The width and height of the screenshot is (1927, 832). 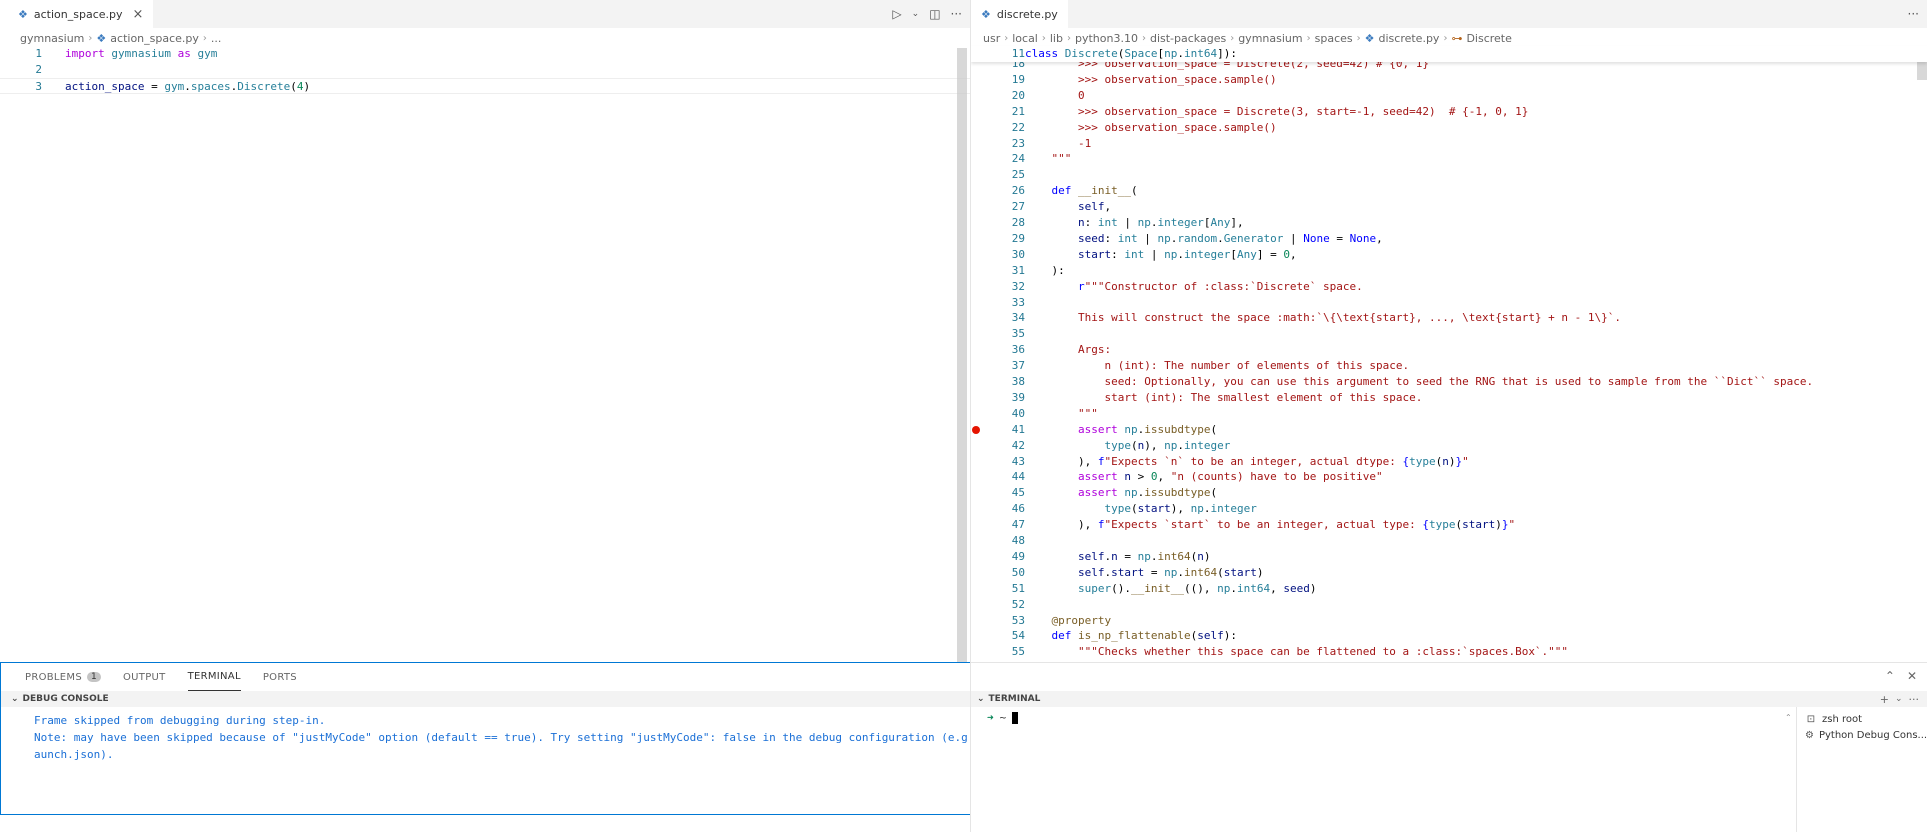 What do you see at coordinates (1901, 676) in the screenshot?
I see `panel-actions: ⌃ ✕` at bounding box center [1901, 676].